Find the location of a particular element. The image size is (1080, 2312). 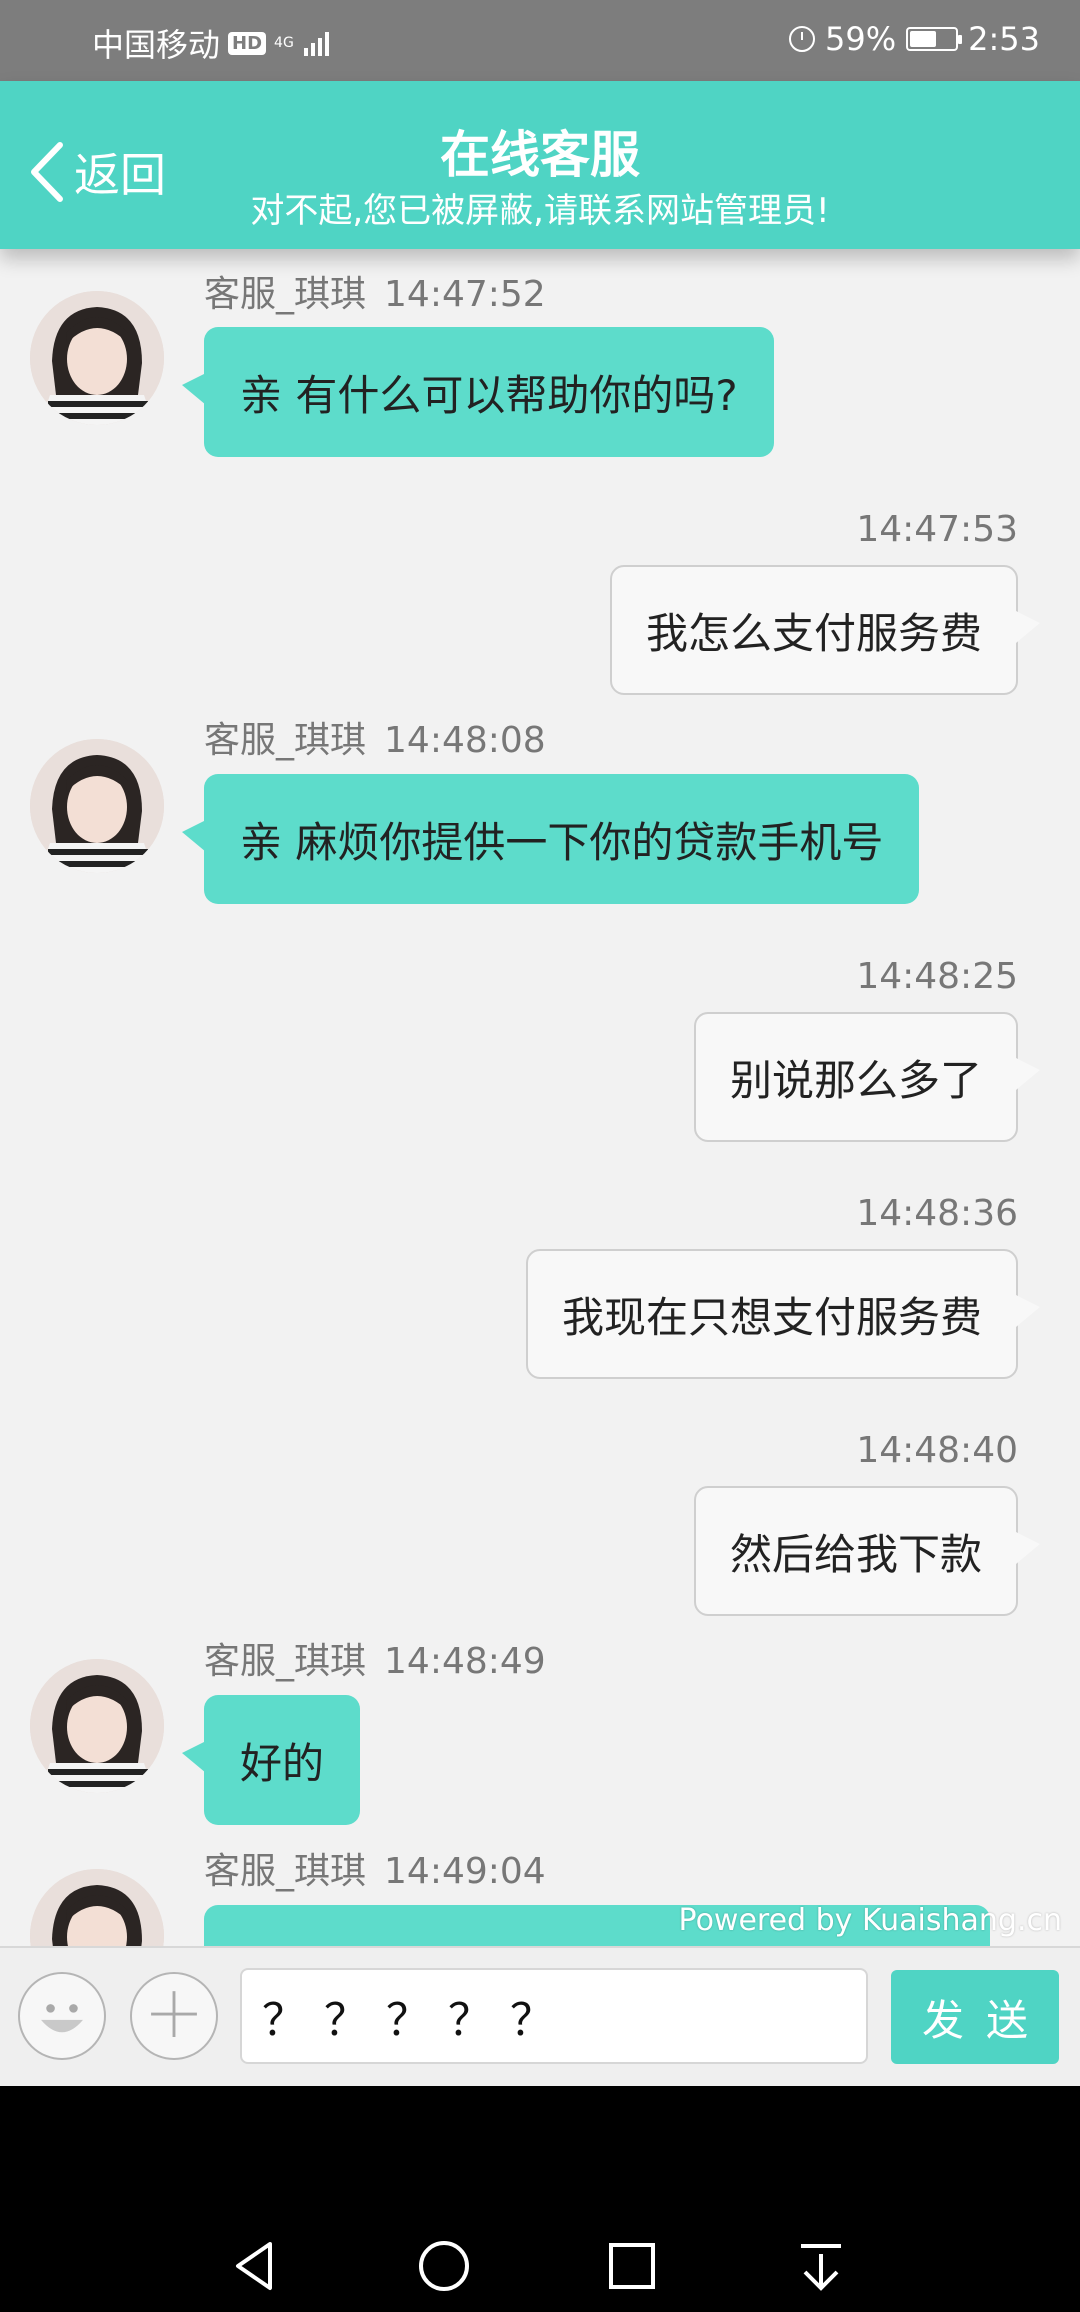

nav-home-button is located at coordinates (444, 2266).